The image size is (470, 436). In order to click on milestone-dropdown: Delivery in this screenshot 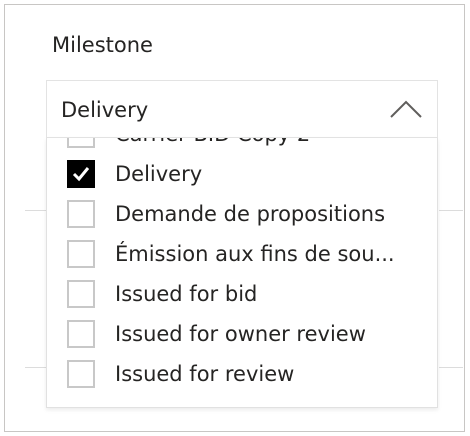, I will do `click(242, 109)`.